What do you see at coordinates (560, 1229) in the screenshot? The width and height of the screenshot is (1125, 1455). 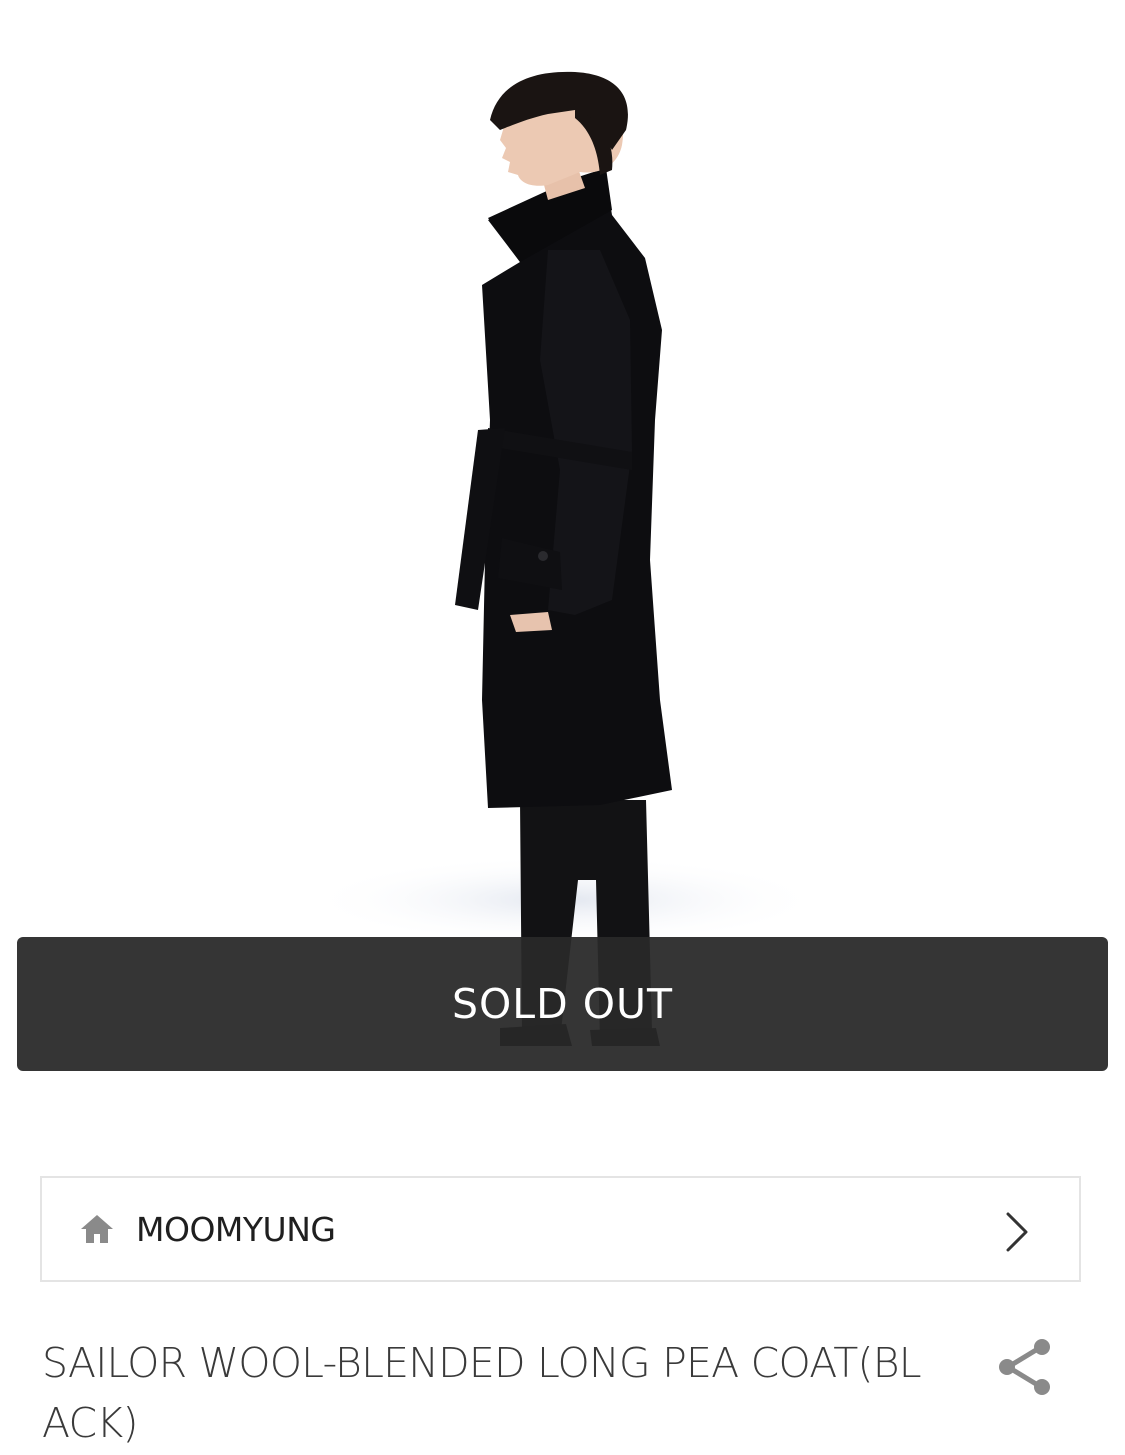 I see `brand-link-row: MOOMYUNG` at bounding box center [560, 1229].